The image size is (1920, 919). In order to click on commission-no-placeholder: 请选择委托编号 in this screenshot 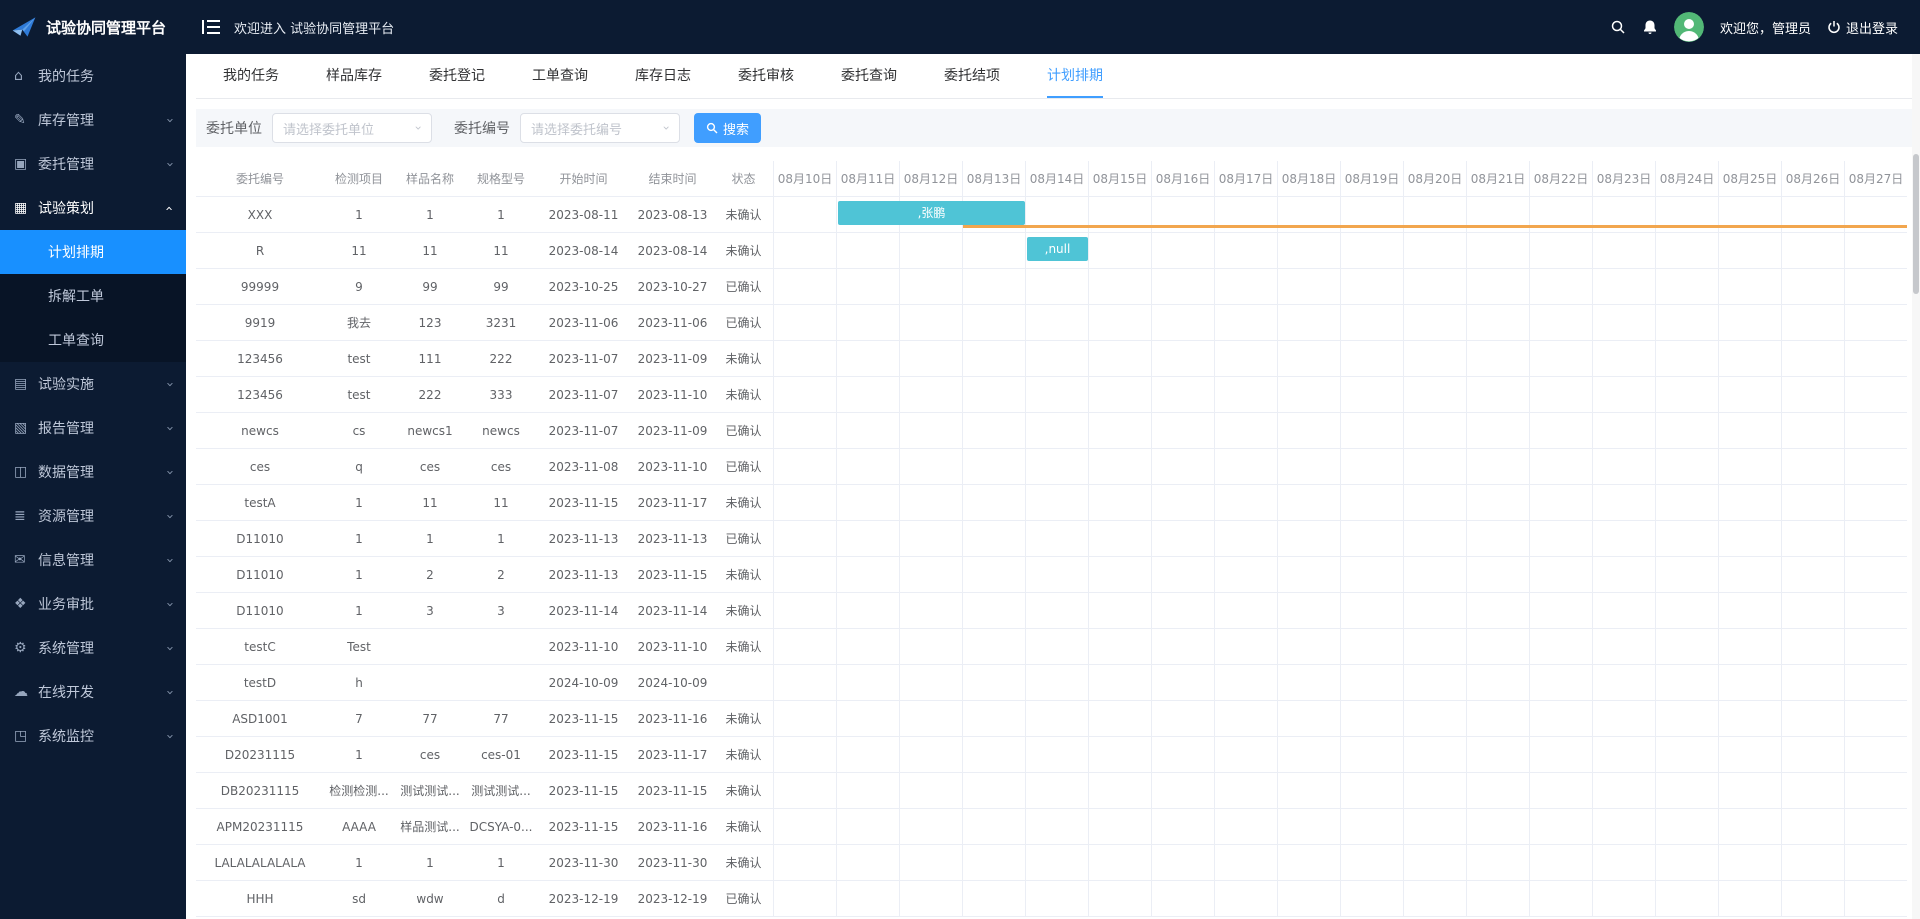, I will do `click(577, 130)`.